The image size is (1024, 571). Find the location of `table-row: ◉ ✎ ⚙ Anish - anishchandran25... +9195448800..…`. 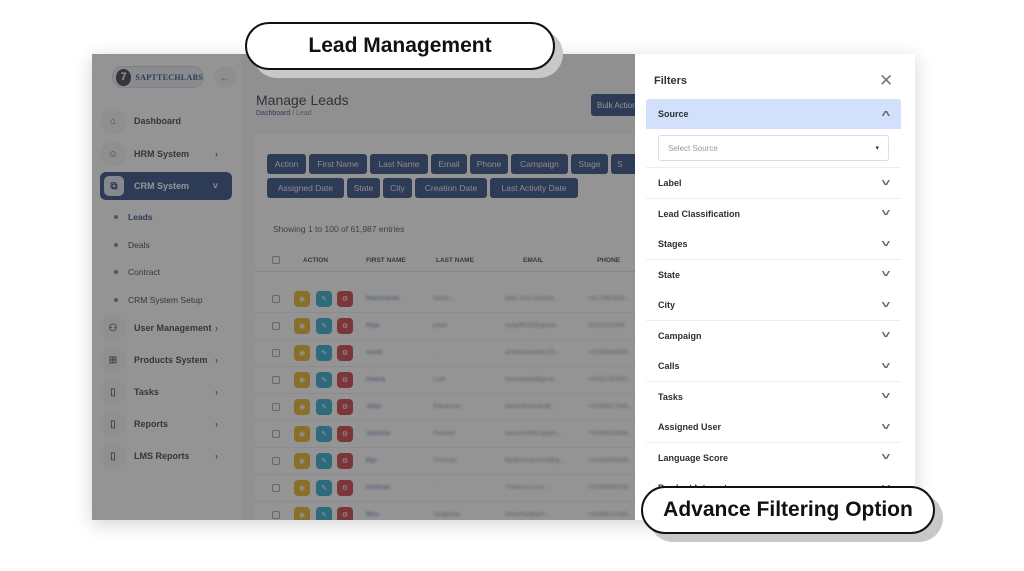

table-row: ◉ ✎ ⚙ Anish - anishchandran25... +9195448800..… is located at coordinates (450, 353).